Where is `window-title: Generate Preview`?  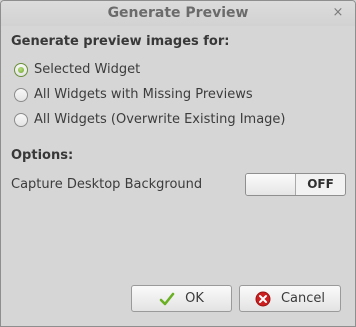
window-title: Generate Preview is located at coordinates (178, 13).